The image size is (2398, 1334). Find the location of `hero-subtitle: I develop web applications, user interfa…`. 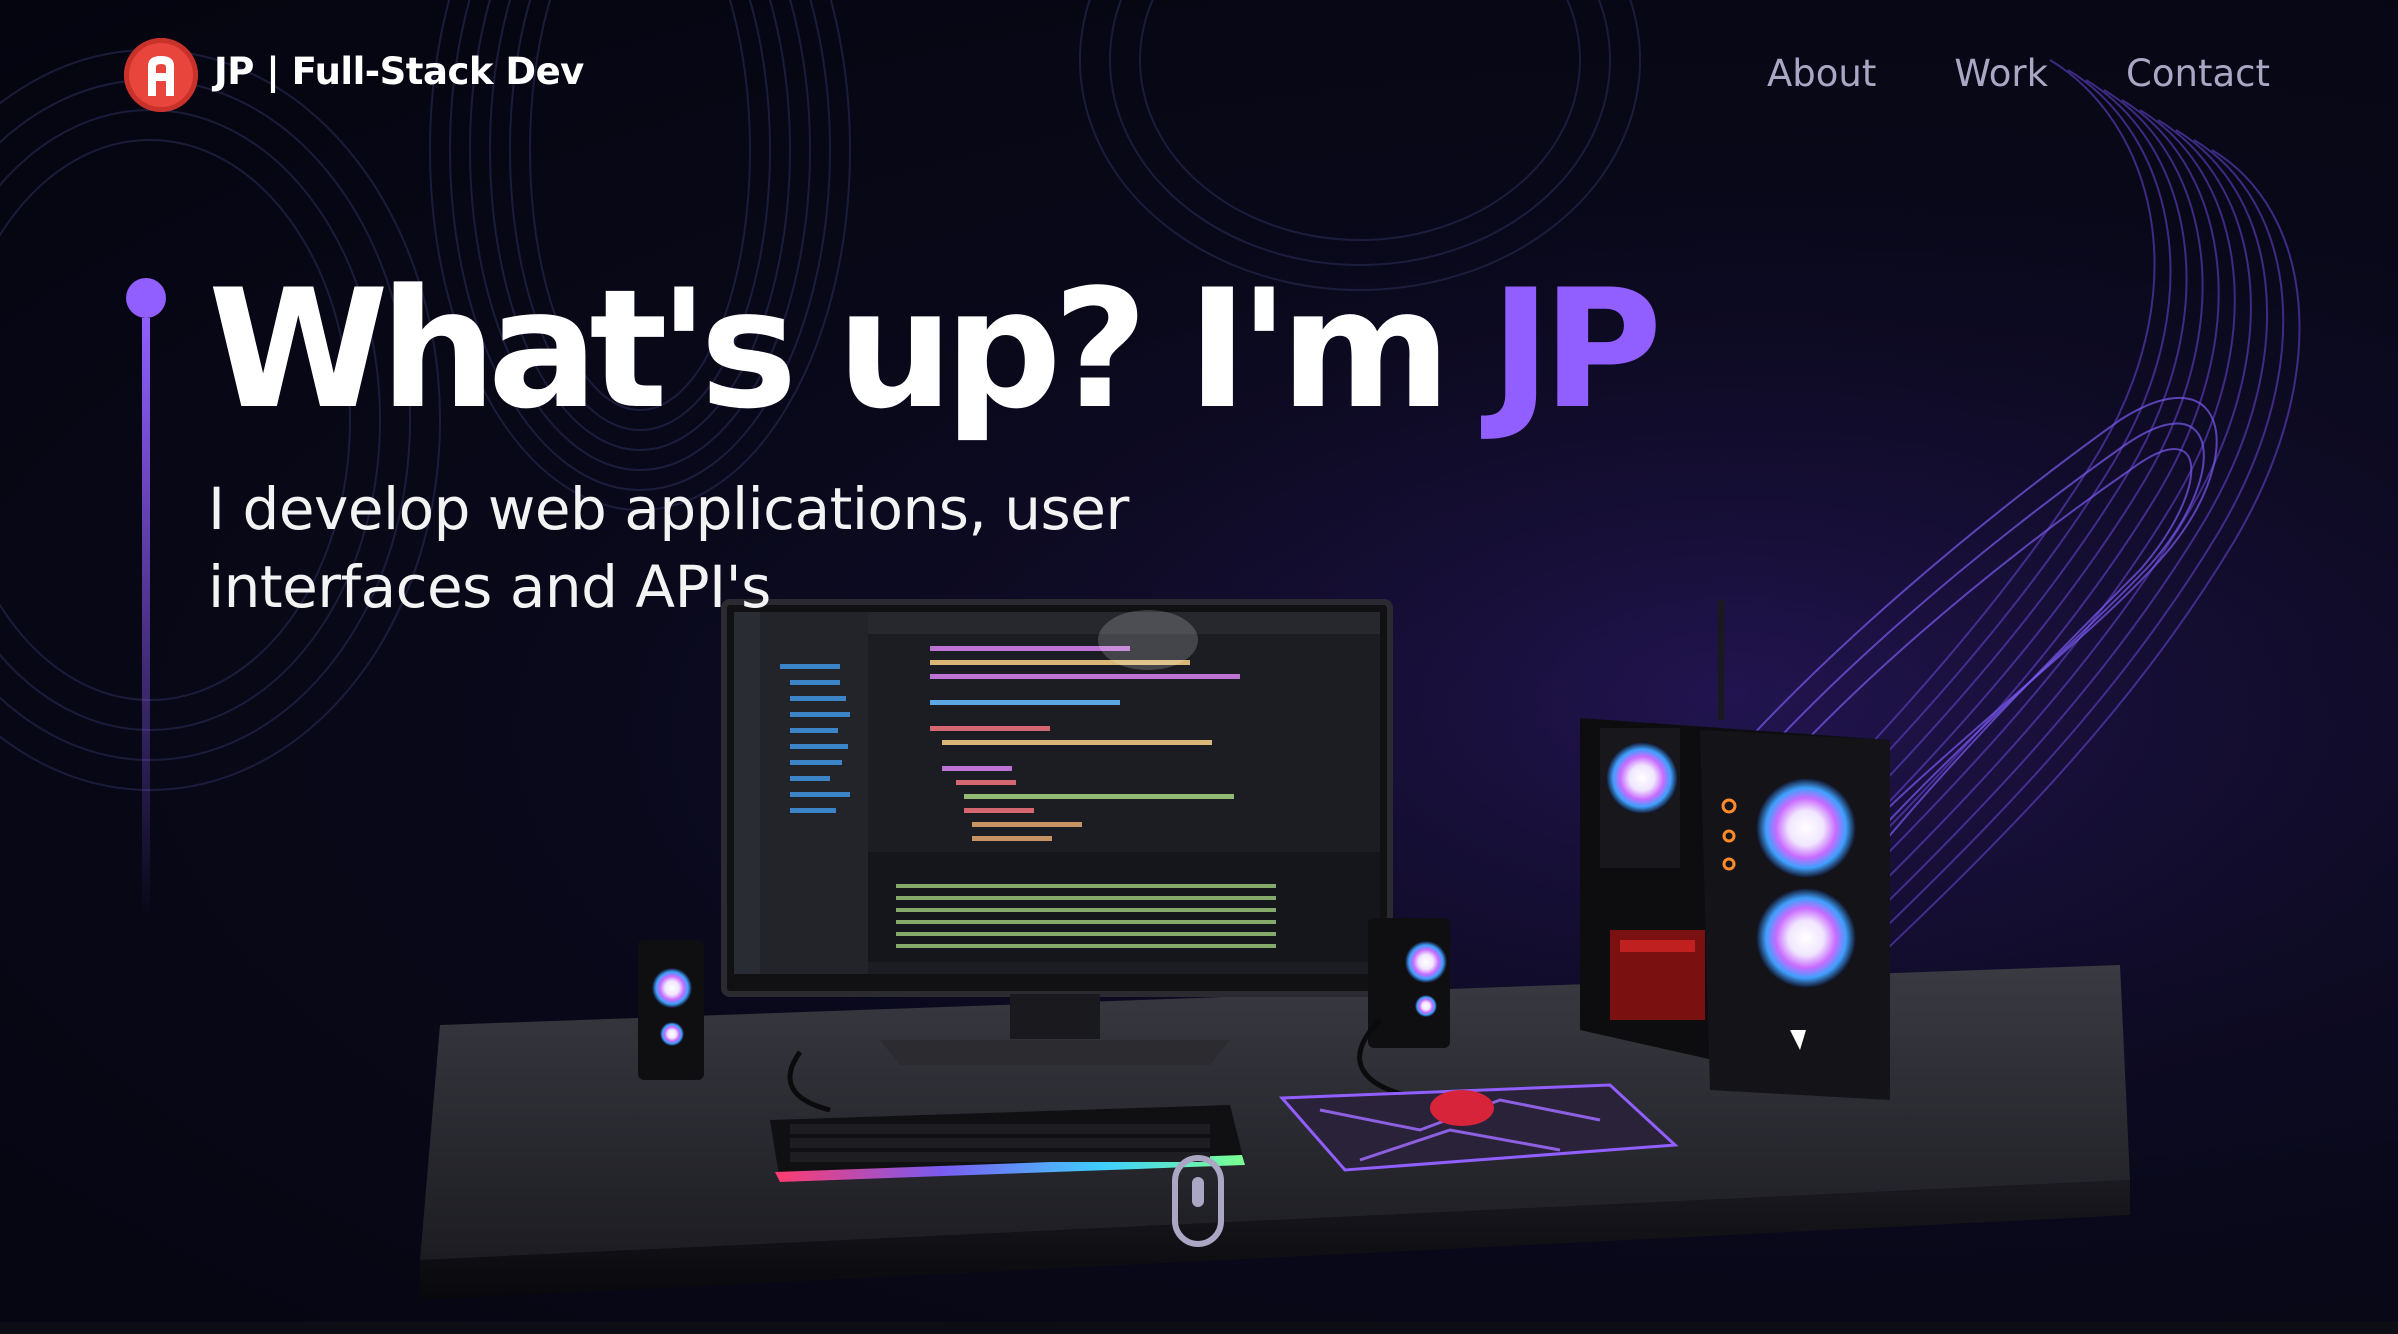

hero-subtitle: I develop web applications, user interfa… is located at coordinates (668, 548).